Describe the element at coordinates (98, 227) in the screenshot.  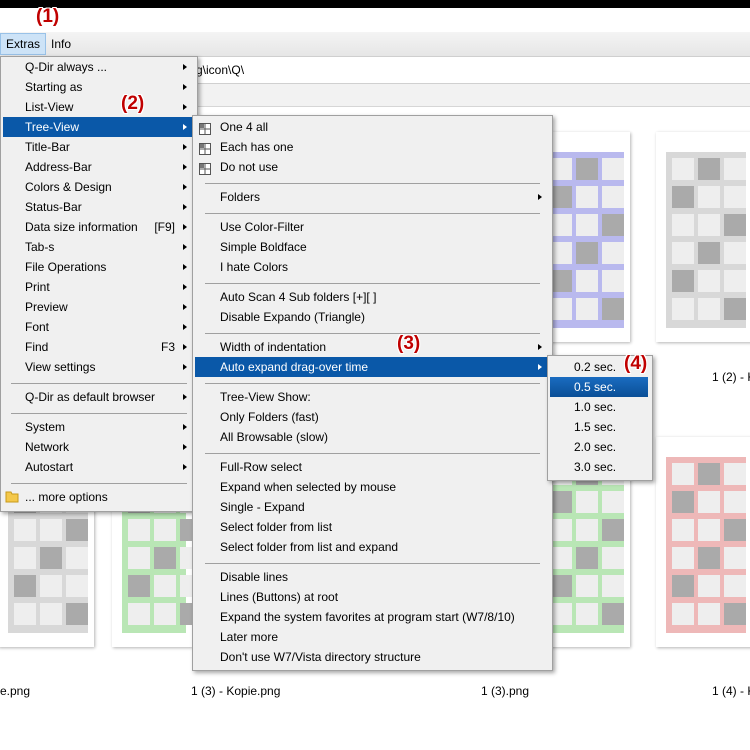
I see `extras-item-data-size-information: Data size information [F9]` at that location.